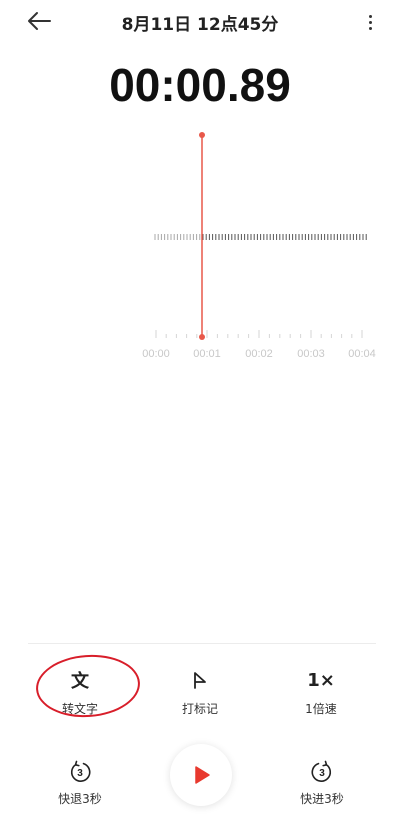 The width and height of the screenshot is (400, 817). What do you see at coordinates (370, 22) in the screenshot?
I see `more-button` at bounding box center [370, 22].